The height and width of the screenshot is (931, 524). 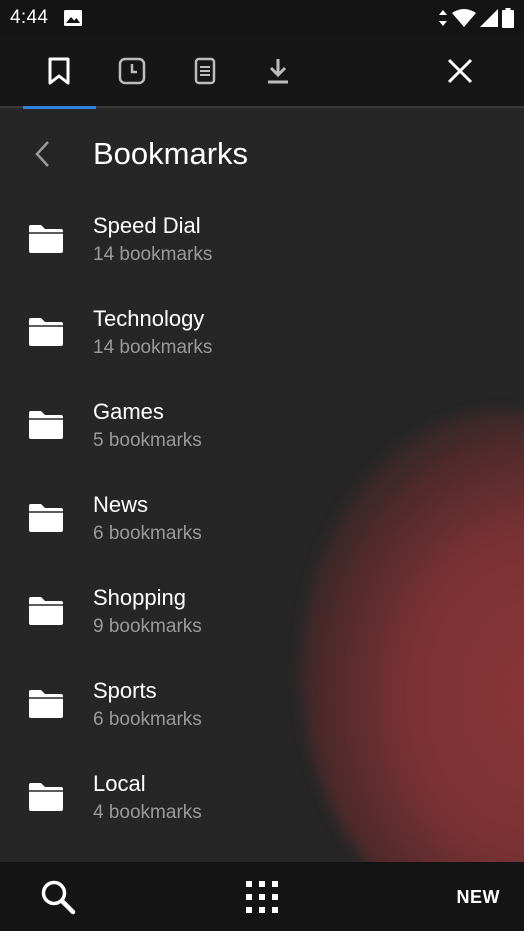 I want to click on data-arrows-icon, so click(x=443, y=18).